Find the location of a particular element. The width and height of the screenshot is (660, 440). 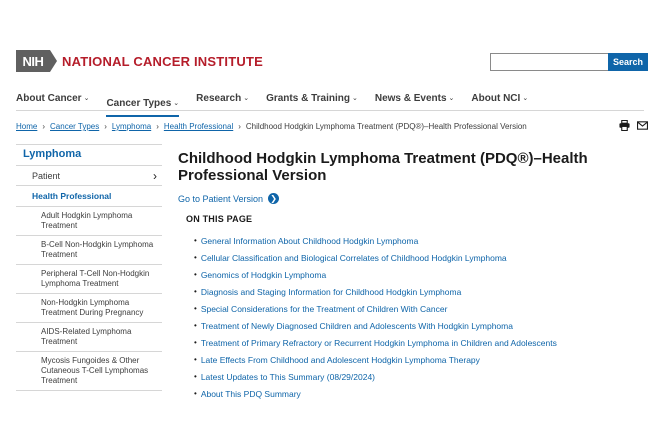

nav-label: About Cancer is located at coordinates (49, 98).